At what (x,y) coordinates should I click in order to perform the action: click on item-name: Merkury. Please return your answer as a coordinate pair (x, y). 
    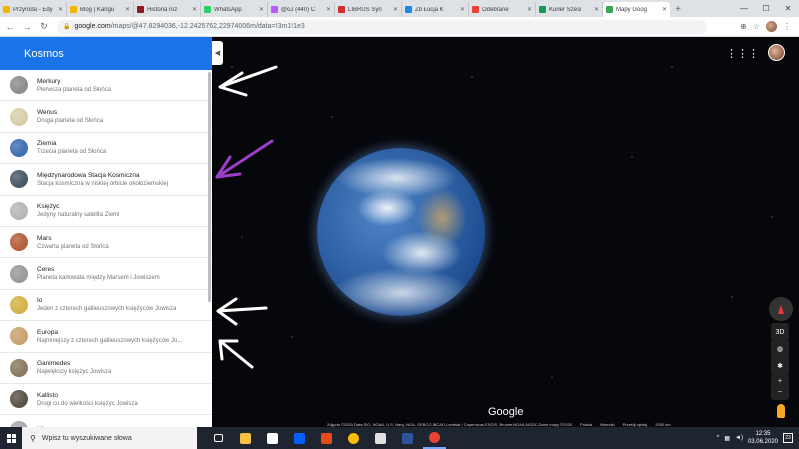
    Looking at the image, I should click on (49, 81).